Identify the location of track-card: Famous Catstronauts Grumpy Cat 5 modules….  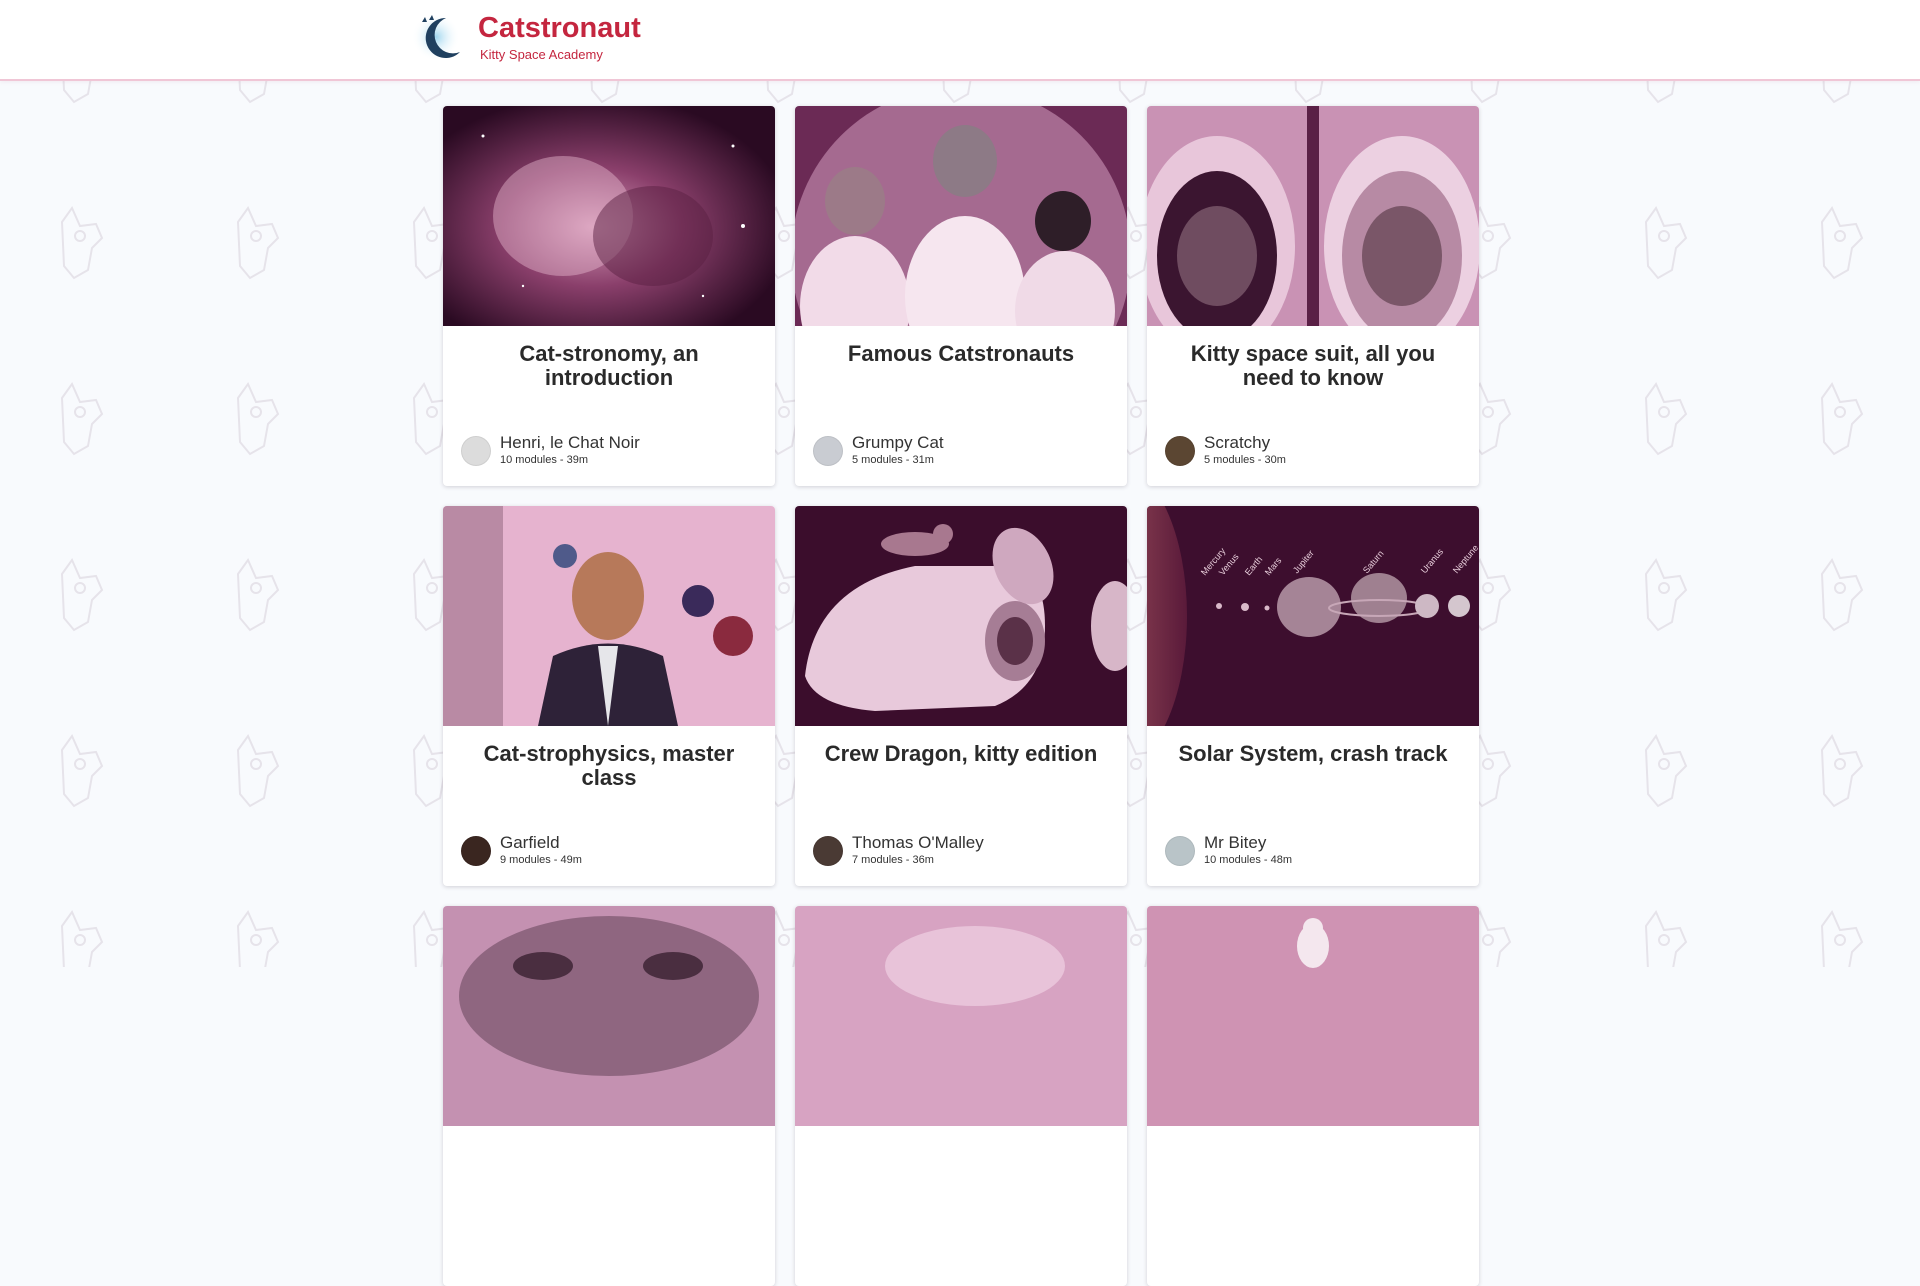
(961, 296).